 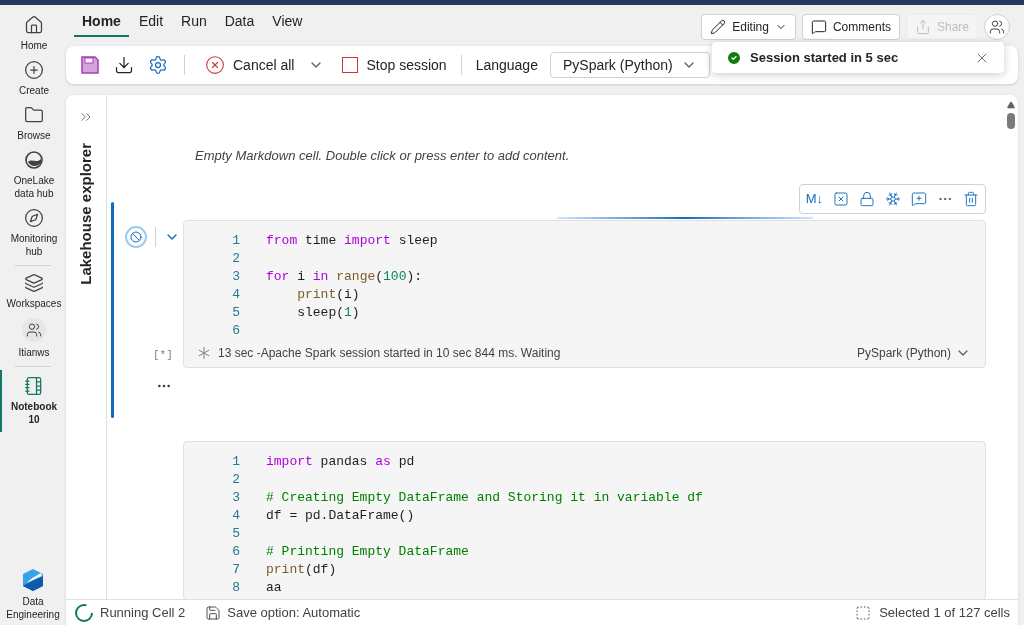 I want to click on sidebar-item: Monitoring hub, so click(x=33, y=233).